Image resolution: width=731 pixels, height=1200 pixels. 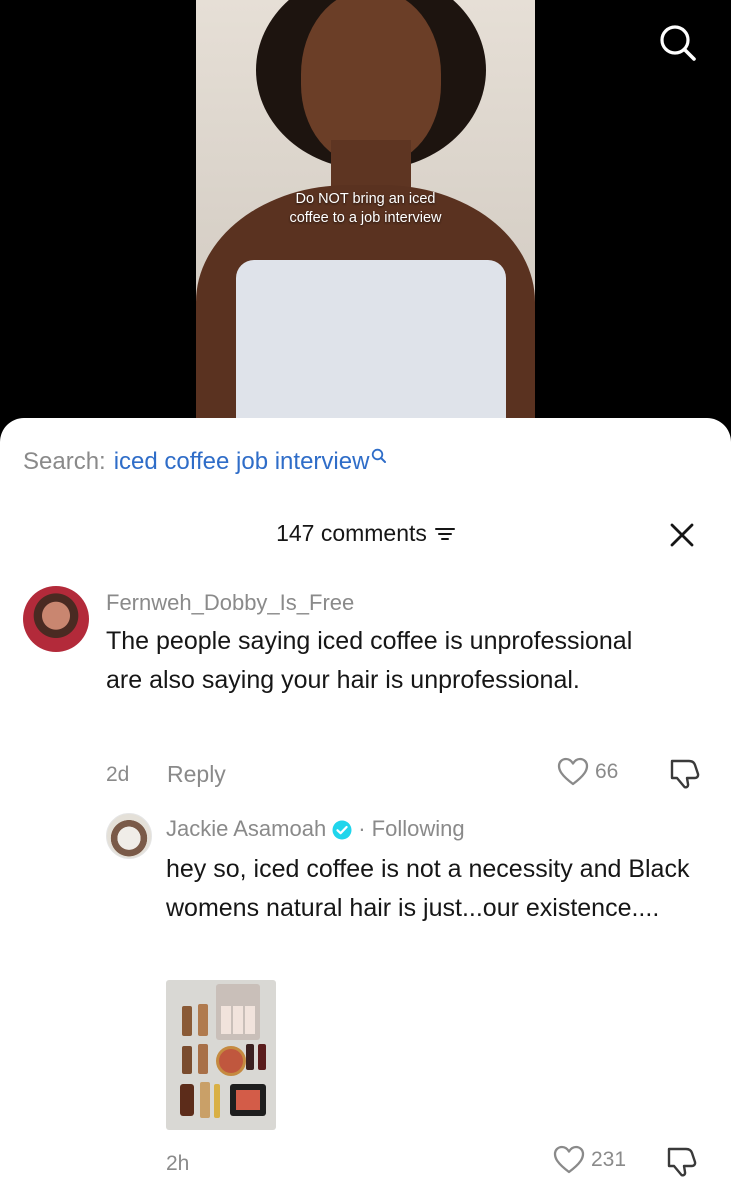 I want to click on comments-header: 147 comments, so click(x=365, y=533).